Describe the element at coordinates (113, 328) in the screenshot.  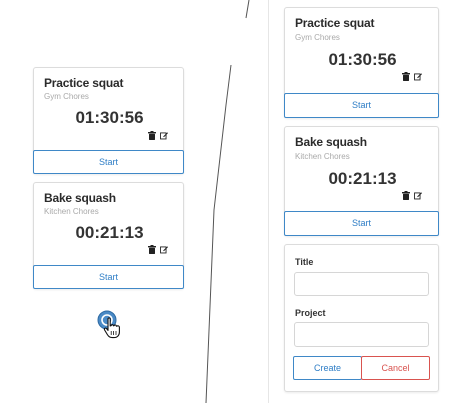
I see `hand-pointer-icon` at that location.